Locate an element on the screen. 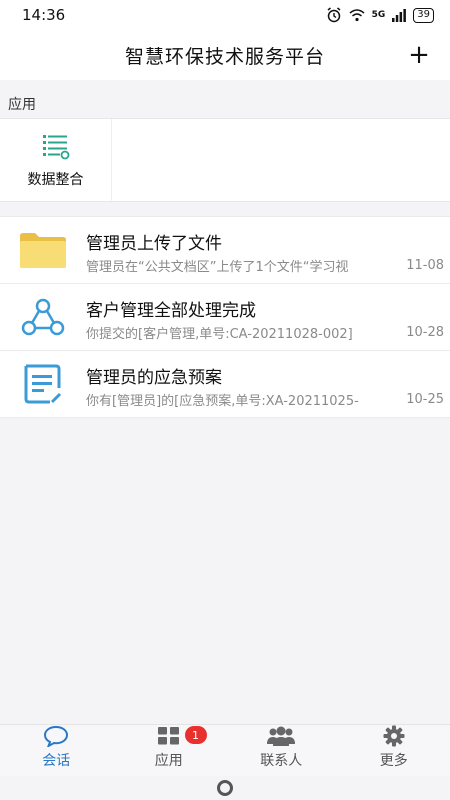 This screenshot has height=800, width=450. page-title: 智慧环保技术服务平台 is located at coordinates (224, 56).